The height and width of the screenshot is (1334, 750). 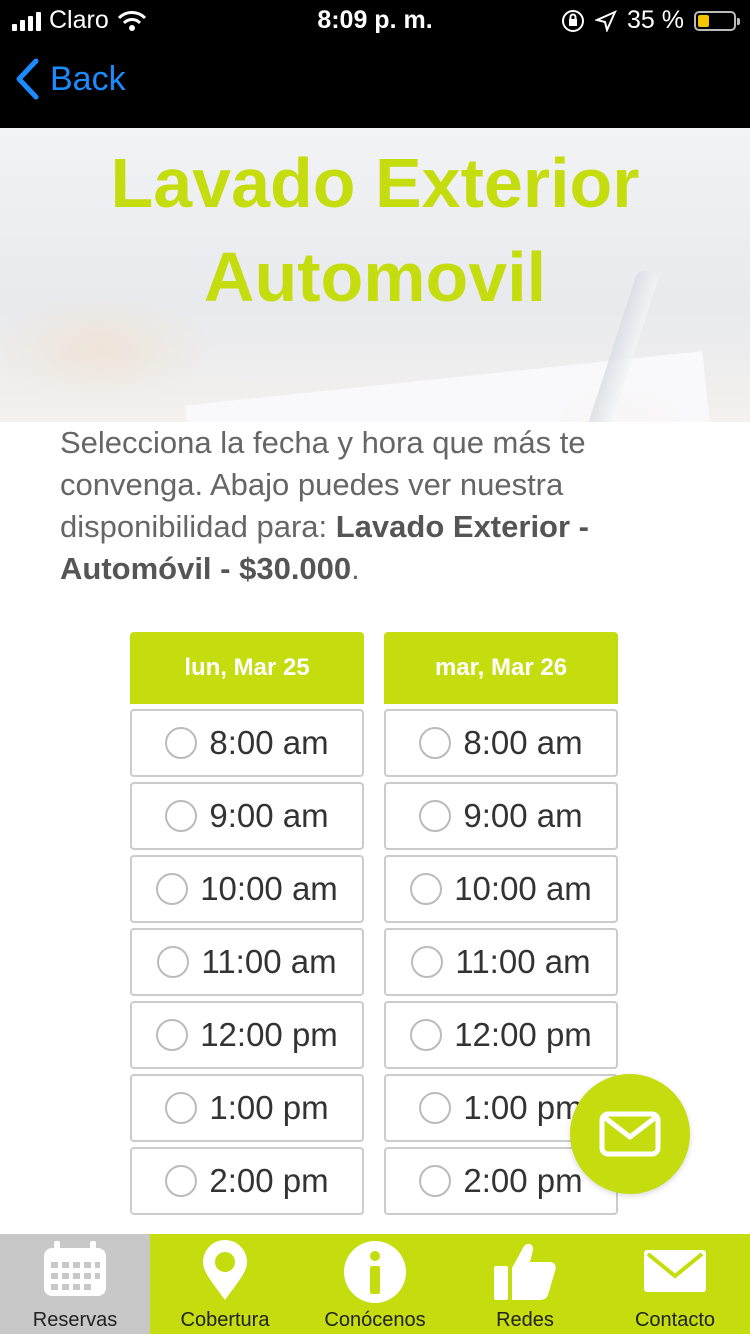 What do you see at coordinates (655, 20) in the screenshot?
I see `battery-percent: 35 %` at bounding box center [655, 20].